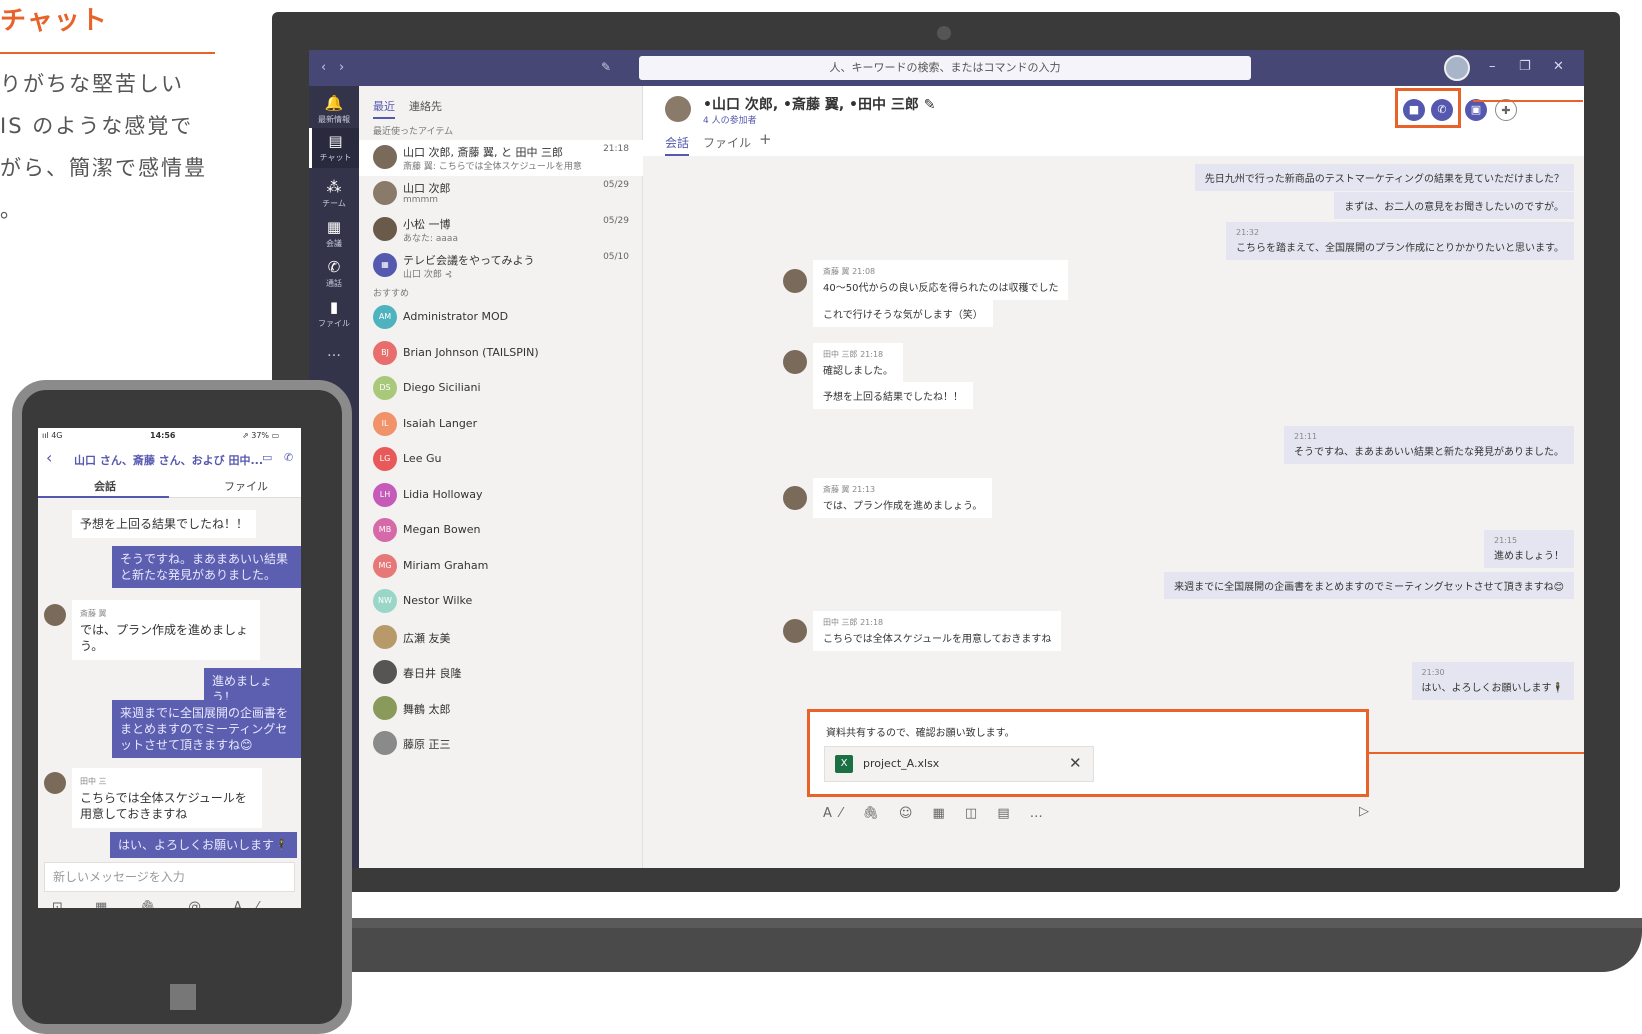 The width and height of the screenshot is (1642, 1034). I want to click on video-call-icon: ▭, so click(267, 457).